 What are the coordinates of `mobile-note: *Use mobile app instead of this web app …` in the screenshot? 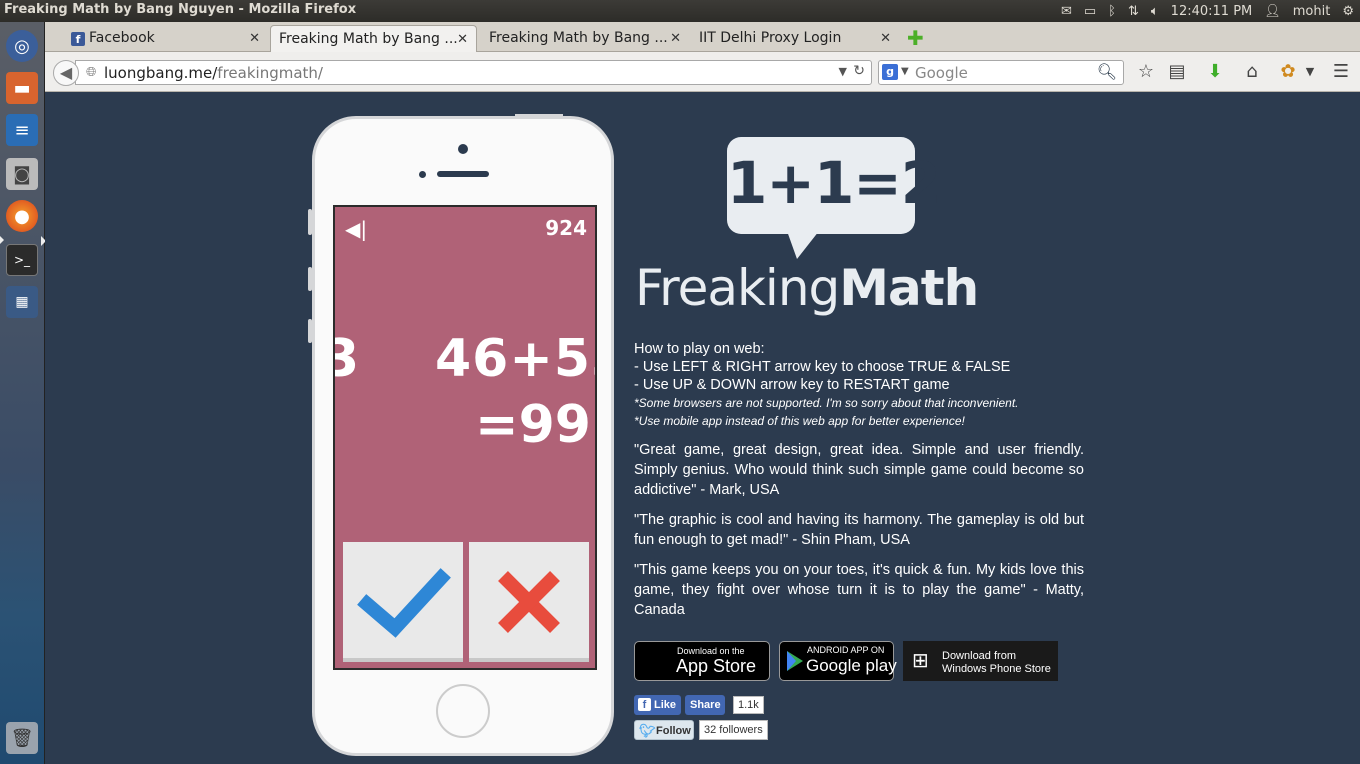 It's located at (799, 421).